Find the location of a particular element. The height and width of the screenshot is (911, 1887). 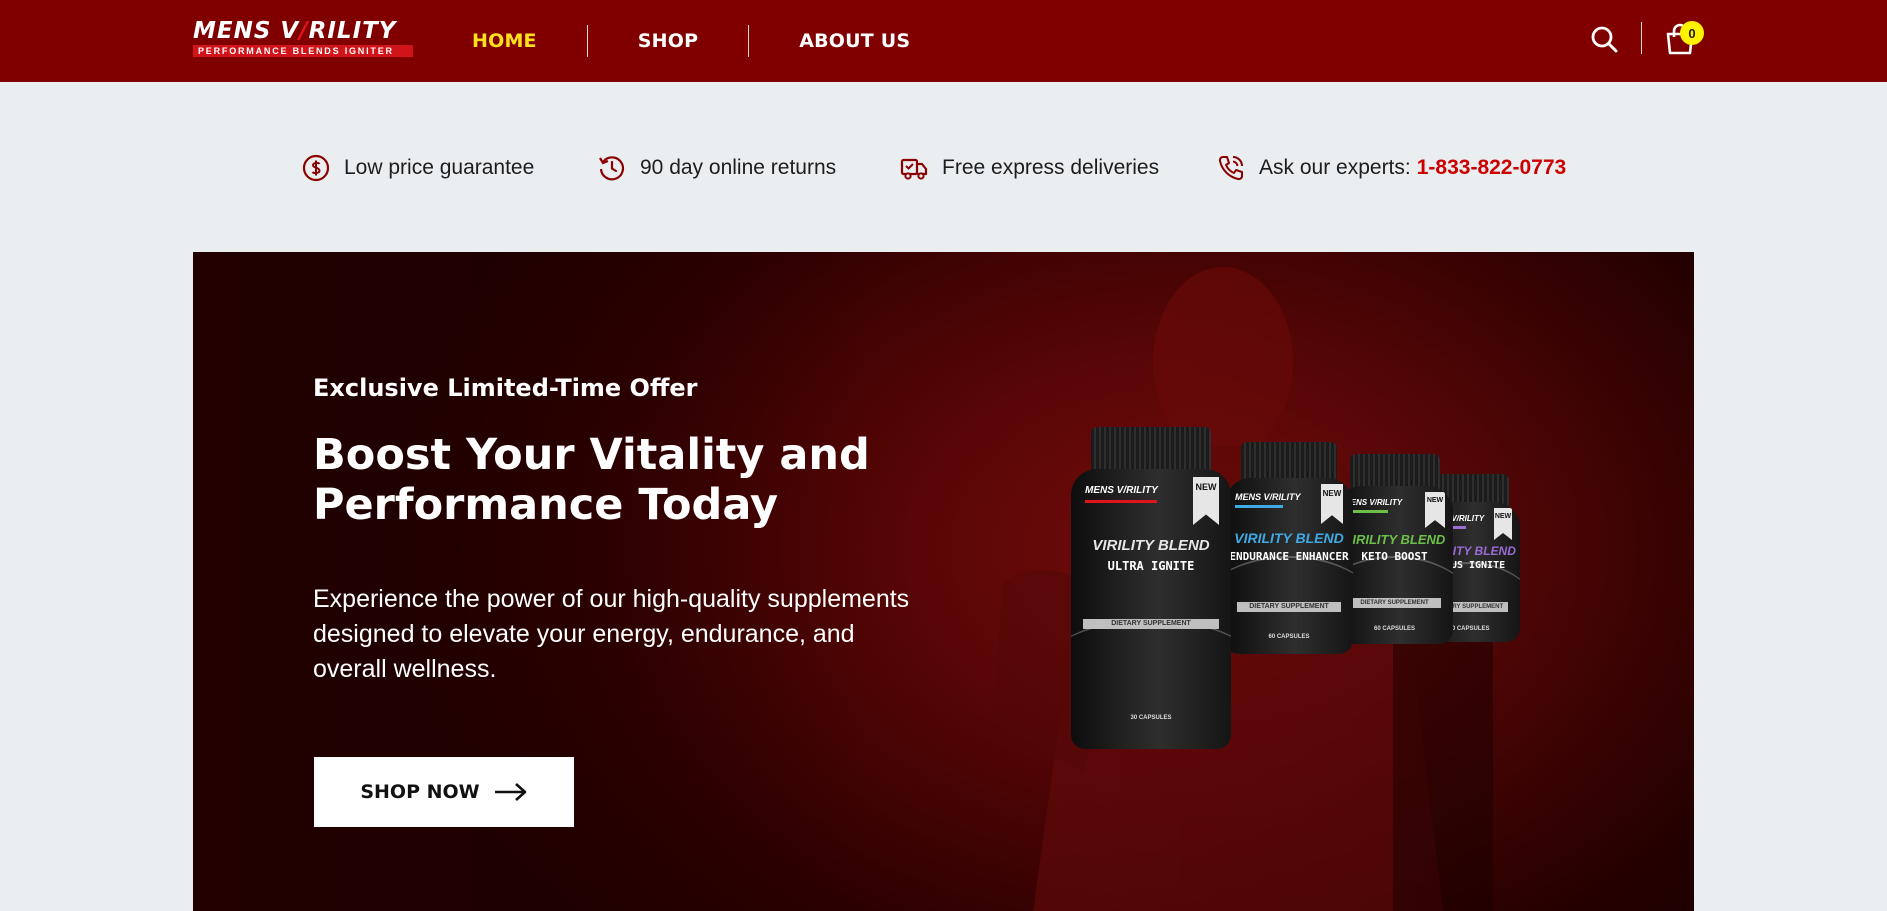

feature-label: 90 day online returns is located at coordinates (738, 167).